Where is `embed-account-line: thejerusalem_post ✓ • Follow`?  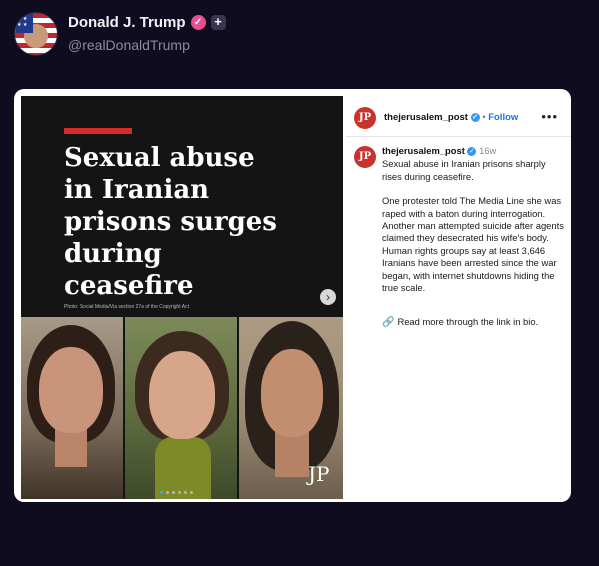 embed-account-line: thejerusalem_post ✓ • Follow is located at coordinates (451, 117).